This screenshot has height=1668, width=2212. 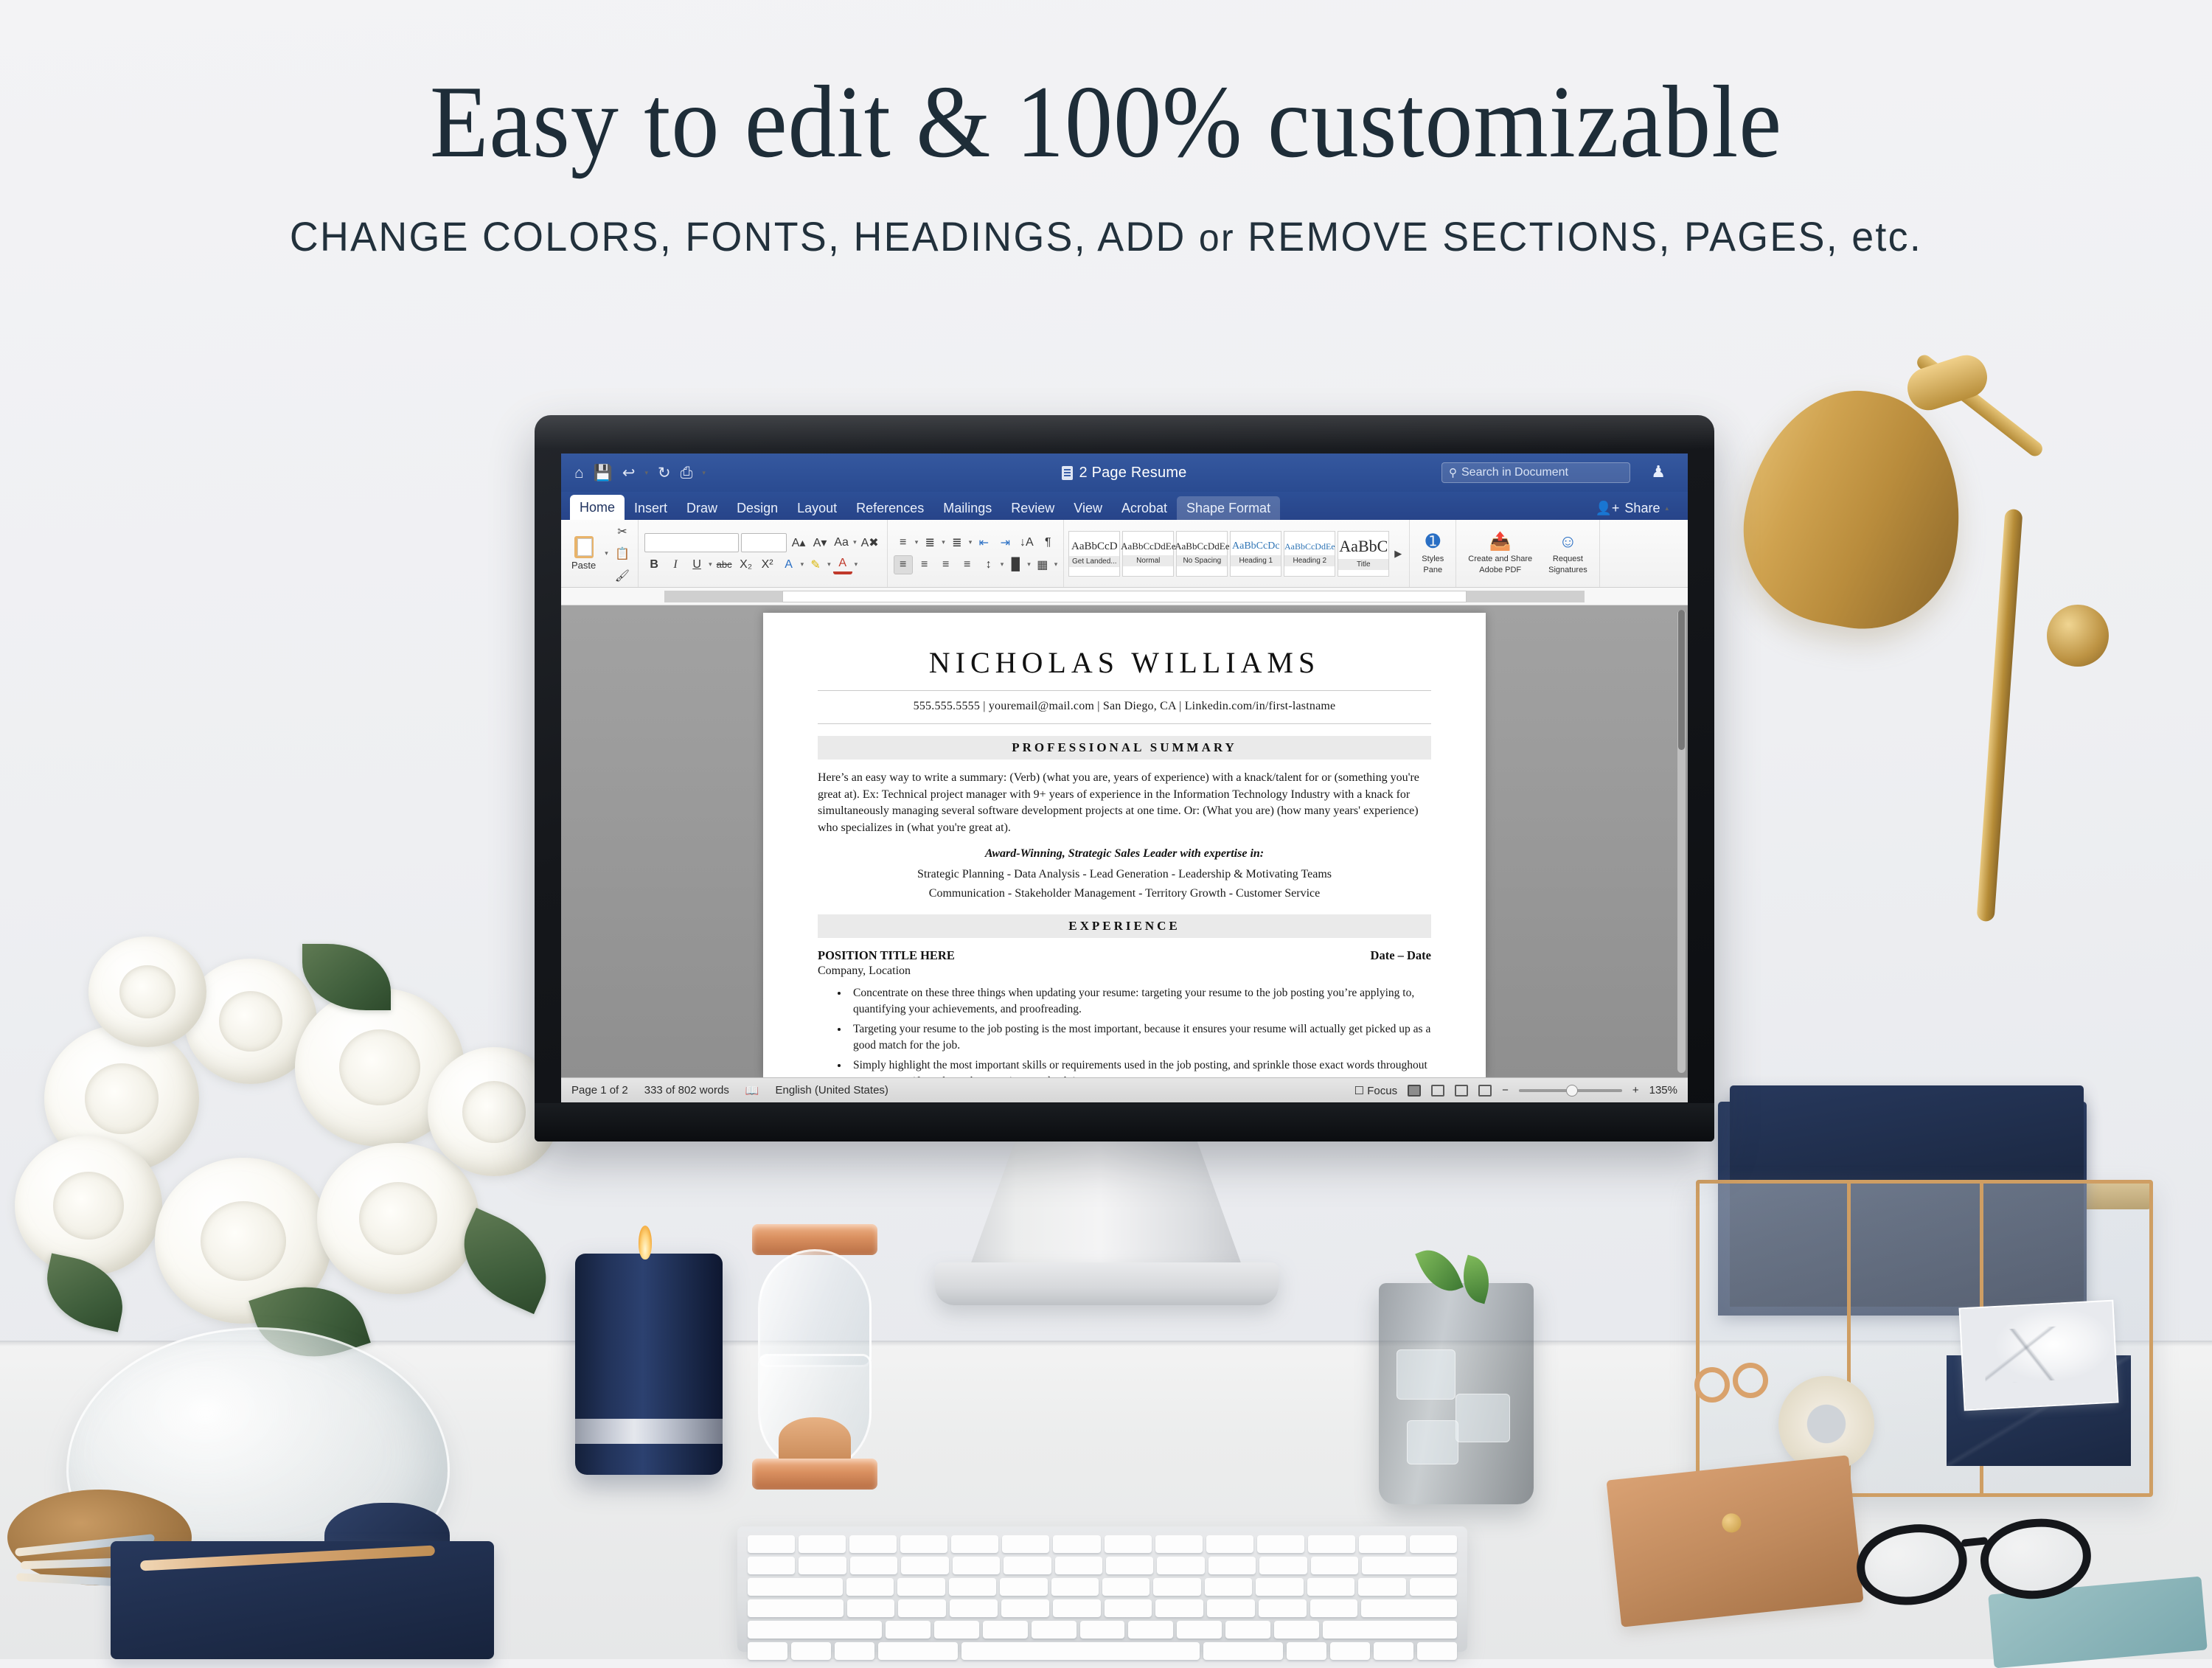 I want to click on styles-pane-button: ➊ Styles Pane, so click(x=1433, y=553).